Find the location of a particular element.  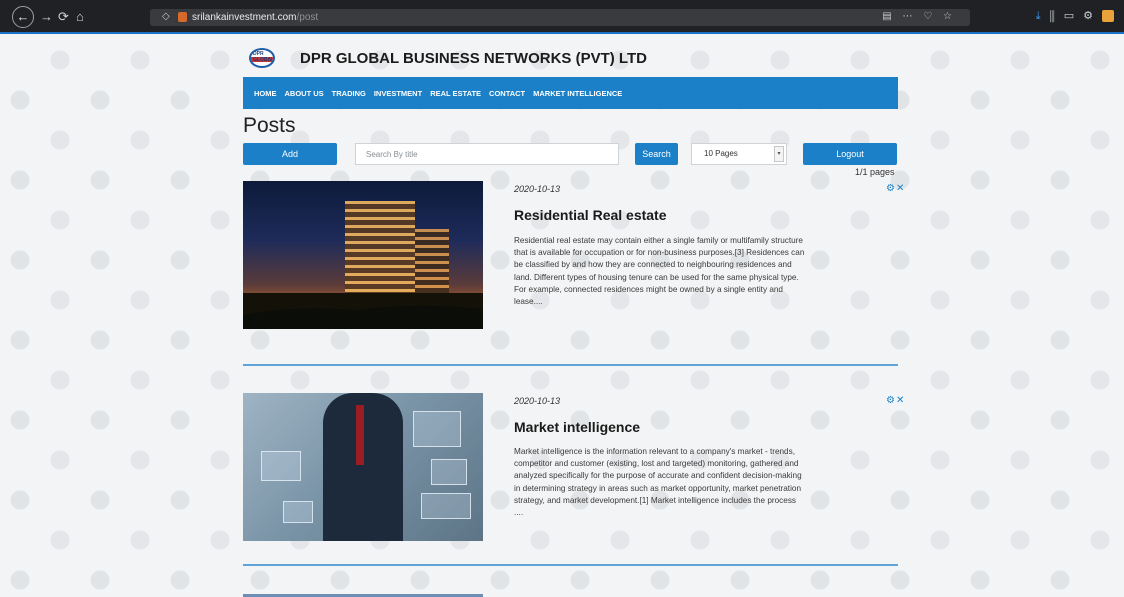

library-icon: ⫼ is located at coordinates (1057, 16).